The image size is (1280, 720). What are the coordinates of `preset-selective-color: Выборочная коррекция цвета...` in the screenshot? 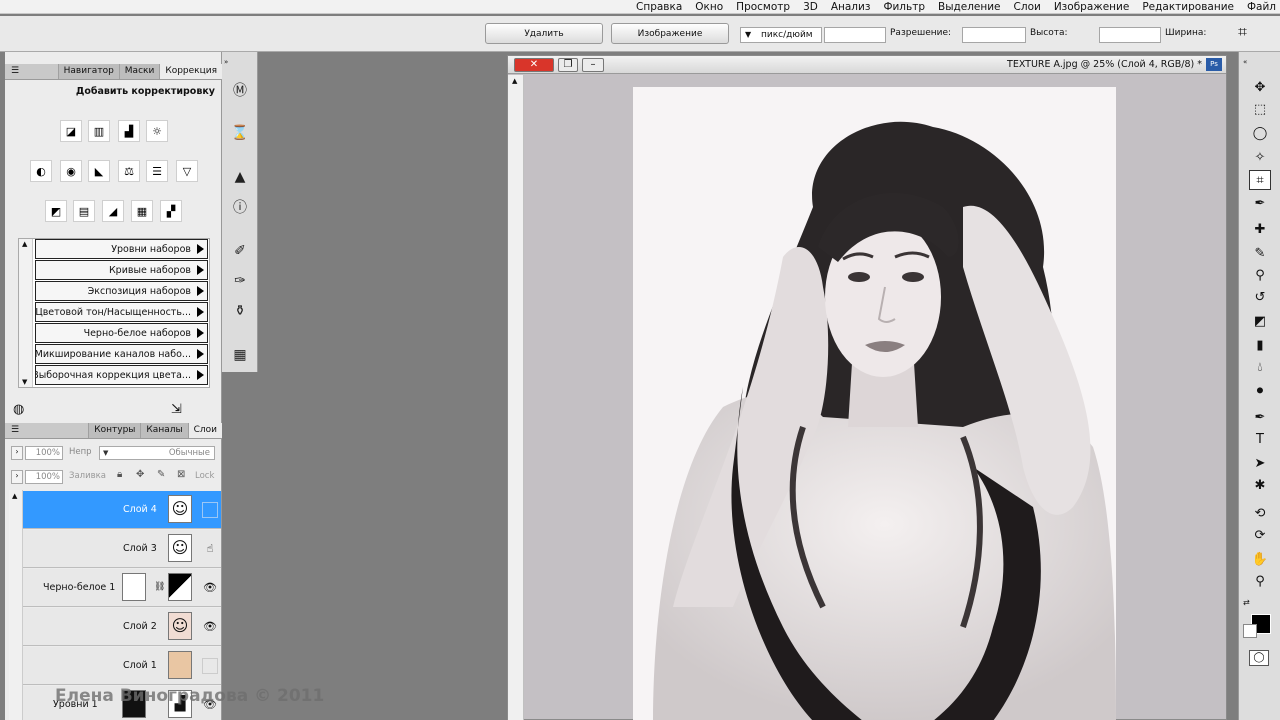 It's located at (121, 375).